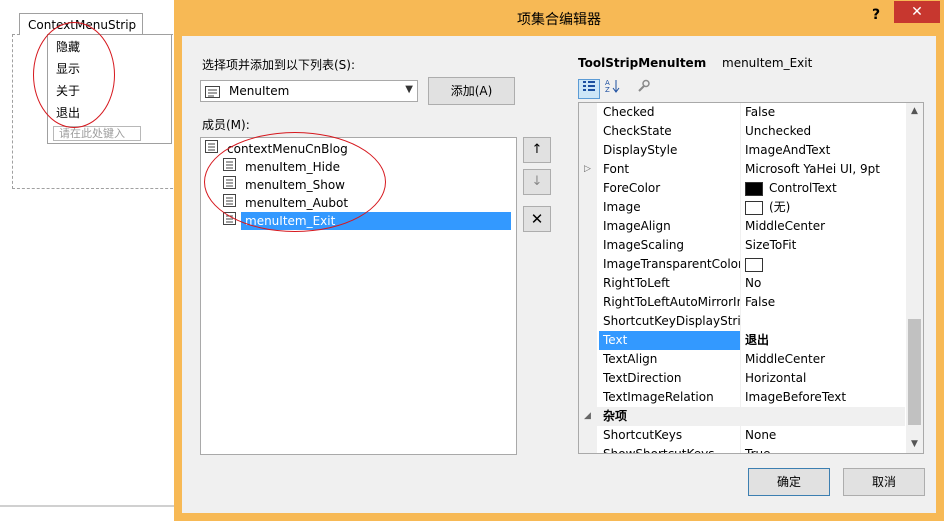 Image resolution: width=944 pixels, height=521 pixels. What do you see at coordinates (742, 112) in the screenshot?
I see `property-row: Checked False` at bounding box center [742, 112].